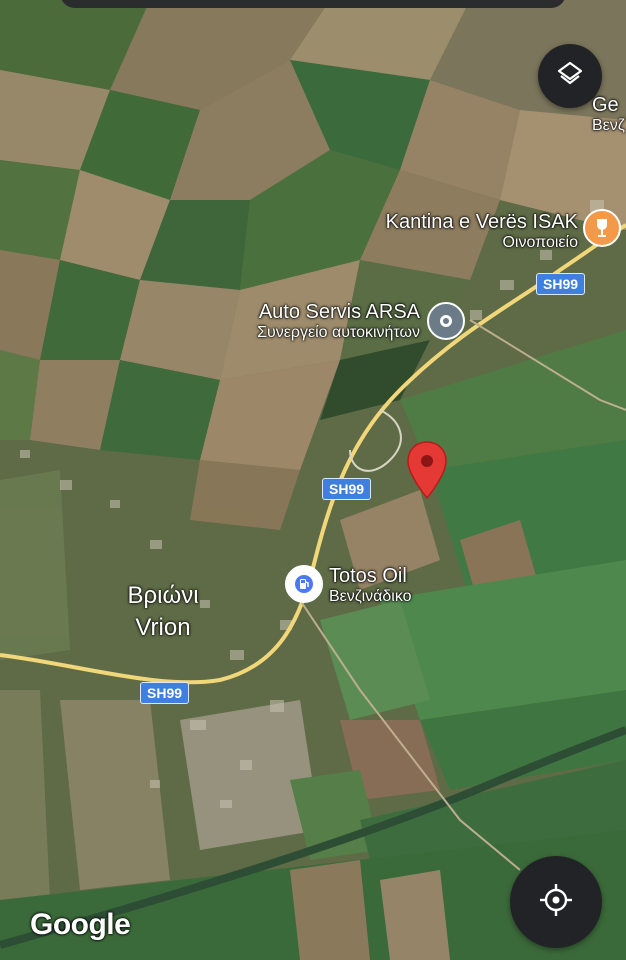 The width and height of the screenshot is (626, 960). What do you see at coordinates (165, 693) in the screenshot?
I see `road-shield-sh99-west: SH99` at bounding box center [165, 693].